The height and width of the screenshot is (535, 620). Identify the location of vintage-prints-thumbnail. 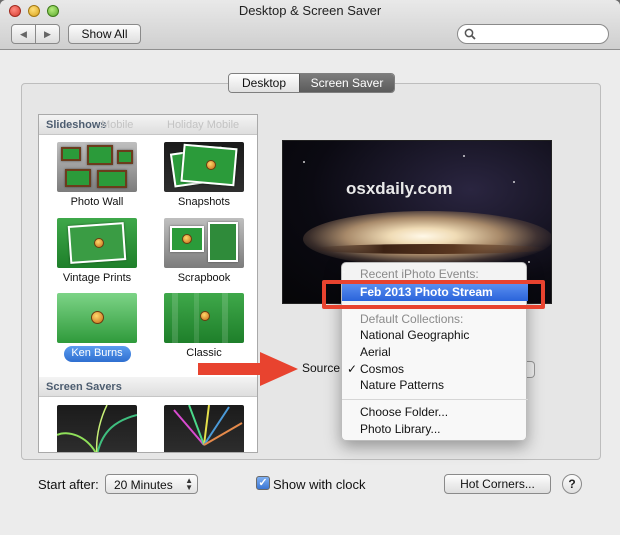
(97, 243).